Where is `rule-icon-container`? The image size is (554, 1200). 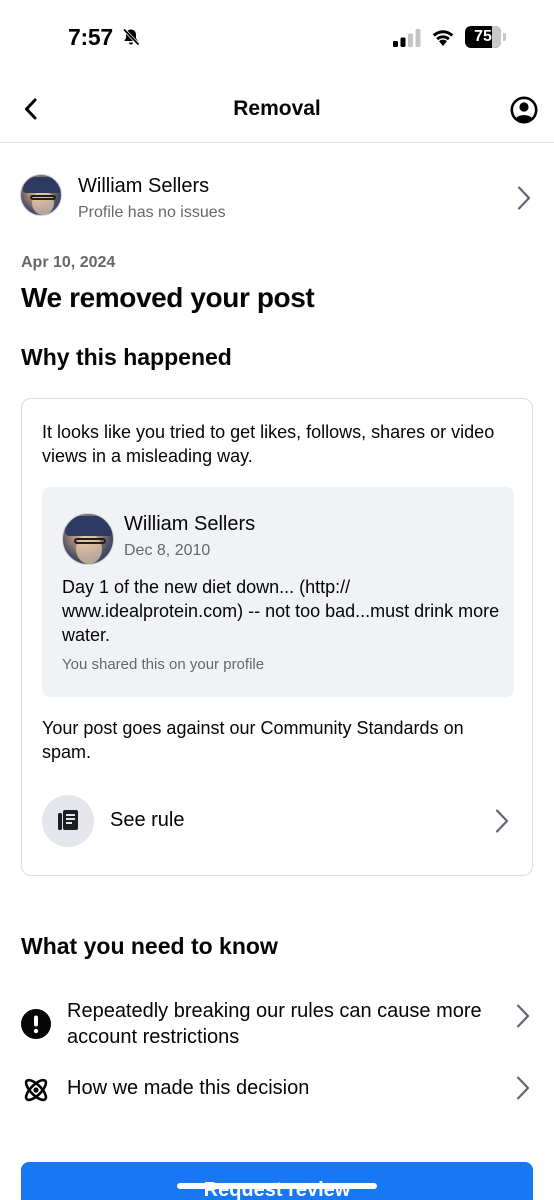 rule-icon-container is located at coordinates (68, 821).